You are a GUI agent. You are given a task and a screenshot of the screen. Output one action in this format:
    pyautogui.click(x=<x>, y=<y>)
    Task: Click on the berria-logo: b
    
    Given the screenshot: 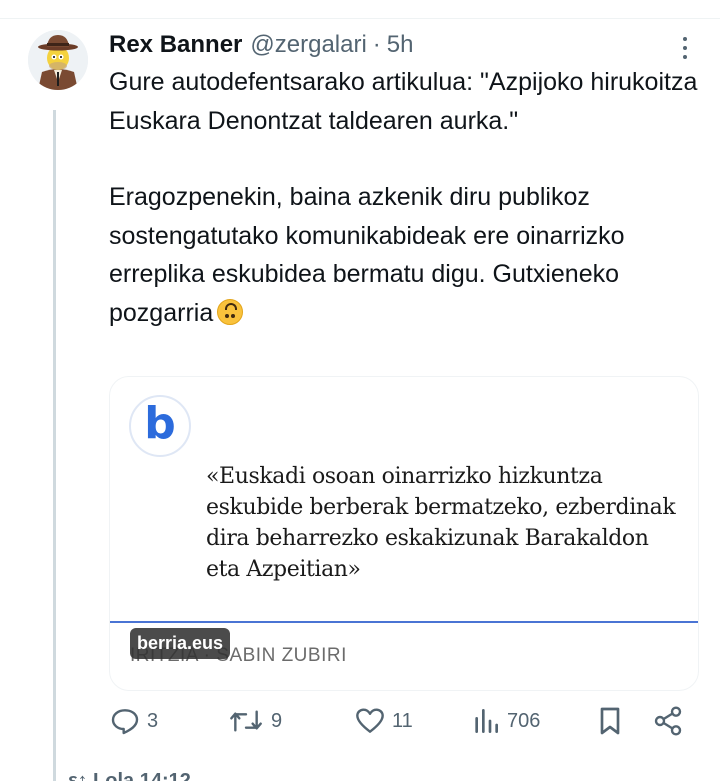 What is the action you would take?
    pyautogui.click(x=160, y=426)
    